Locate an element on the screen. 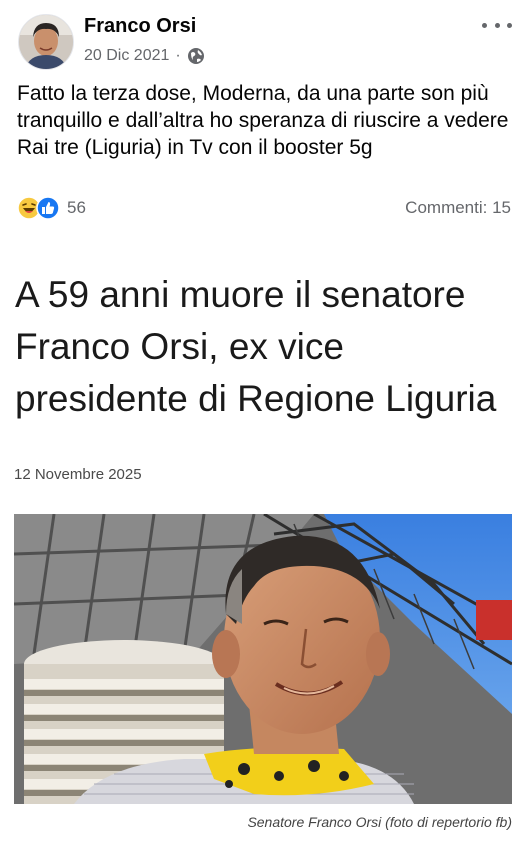  author-avatar is located at coordinates (46, 42).